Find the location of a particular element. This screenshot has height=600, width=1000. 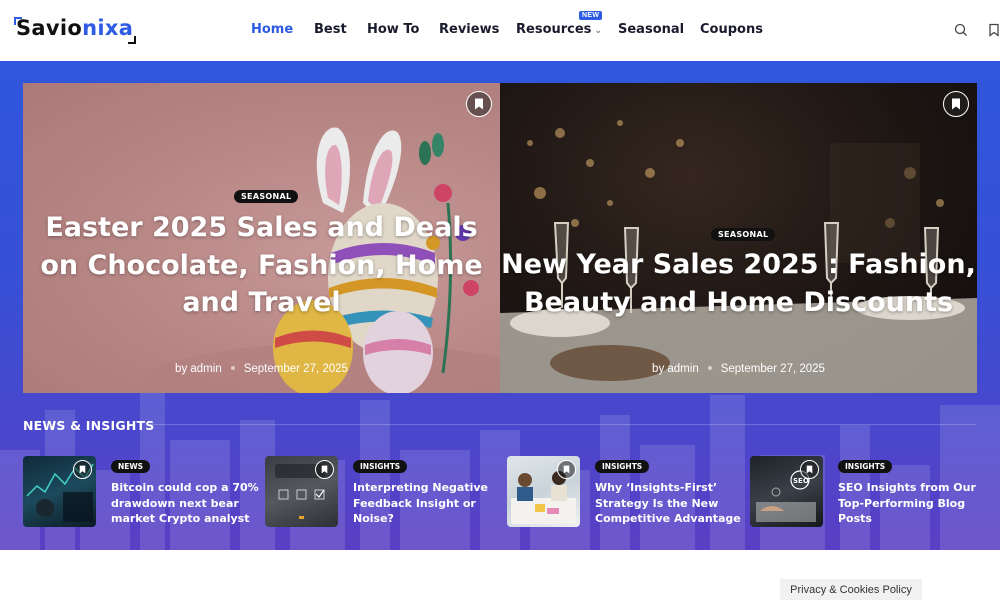

nav-resources: Resources ⌄ is located at coordinates (559, 29).